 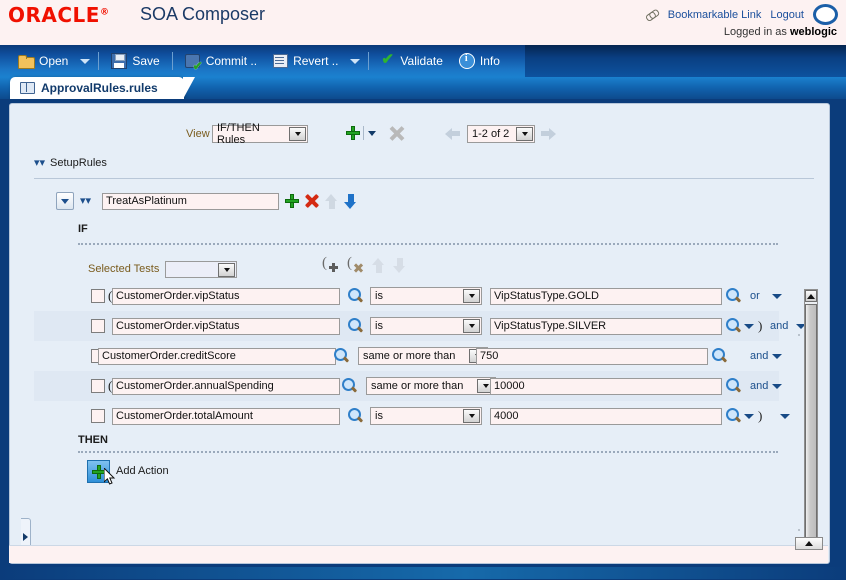 I want to click on checkmark-icon, so click(x=388, y=60).